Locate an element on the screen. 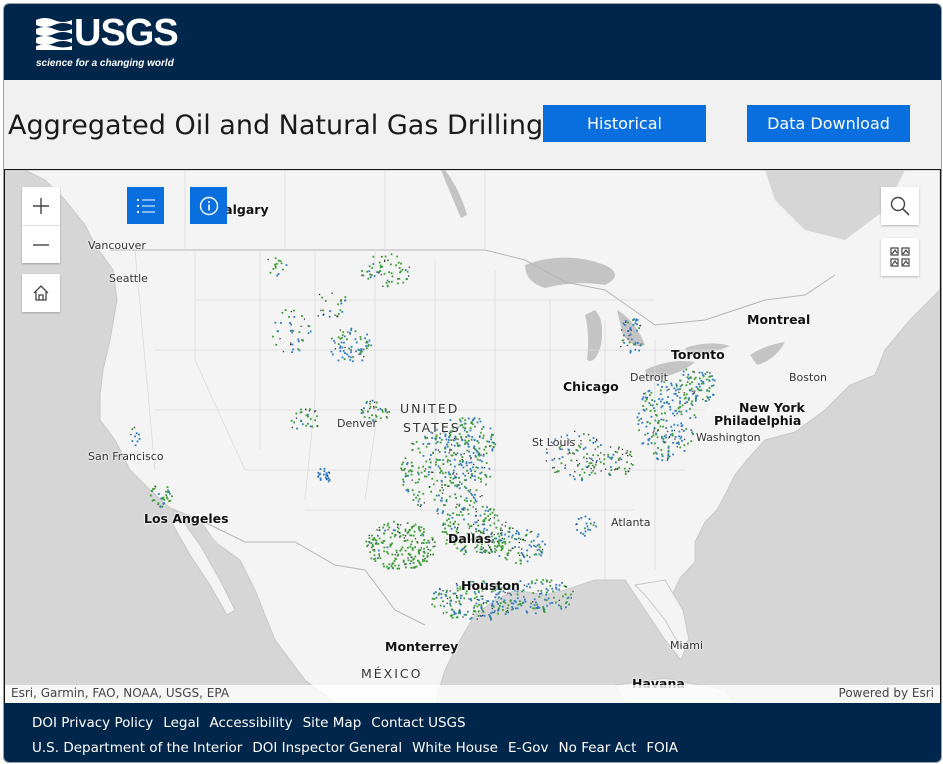 The height and width of the screenshot is (764, 943). map-attribution: Esri, Garmin, FAO, NOAA, USGS, EPA is located at coordinates (120, 693).